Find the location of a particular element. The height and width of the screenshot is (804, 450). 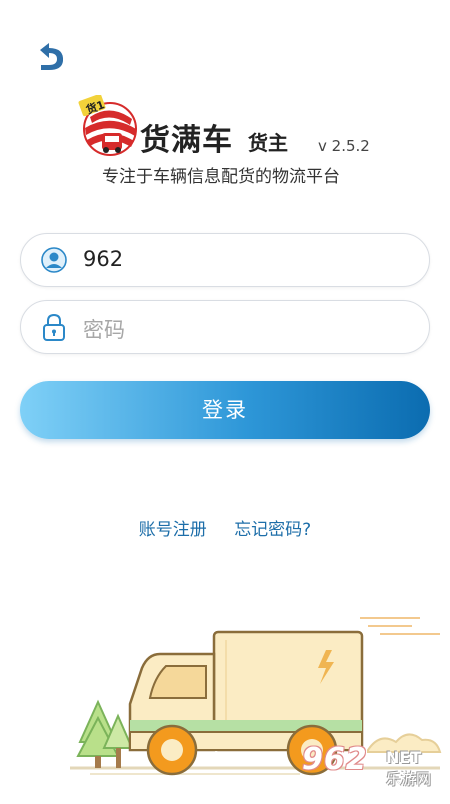

back-arrow-icon is located at coordinates (52, 56).